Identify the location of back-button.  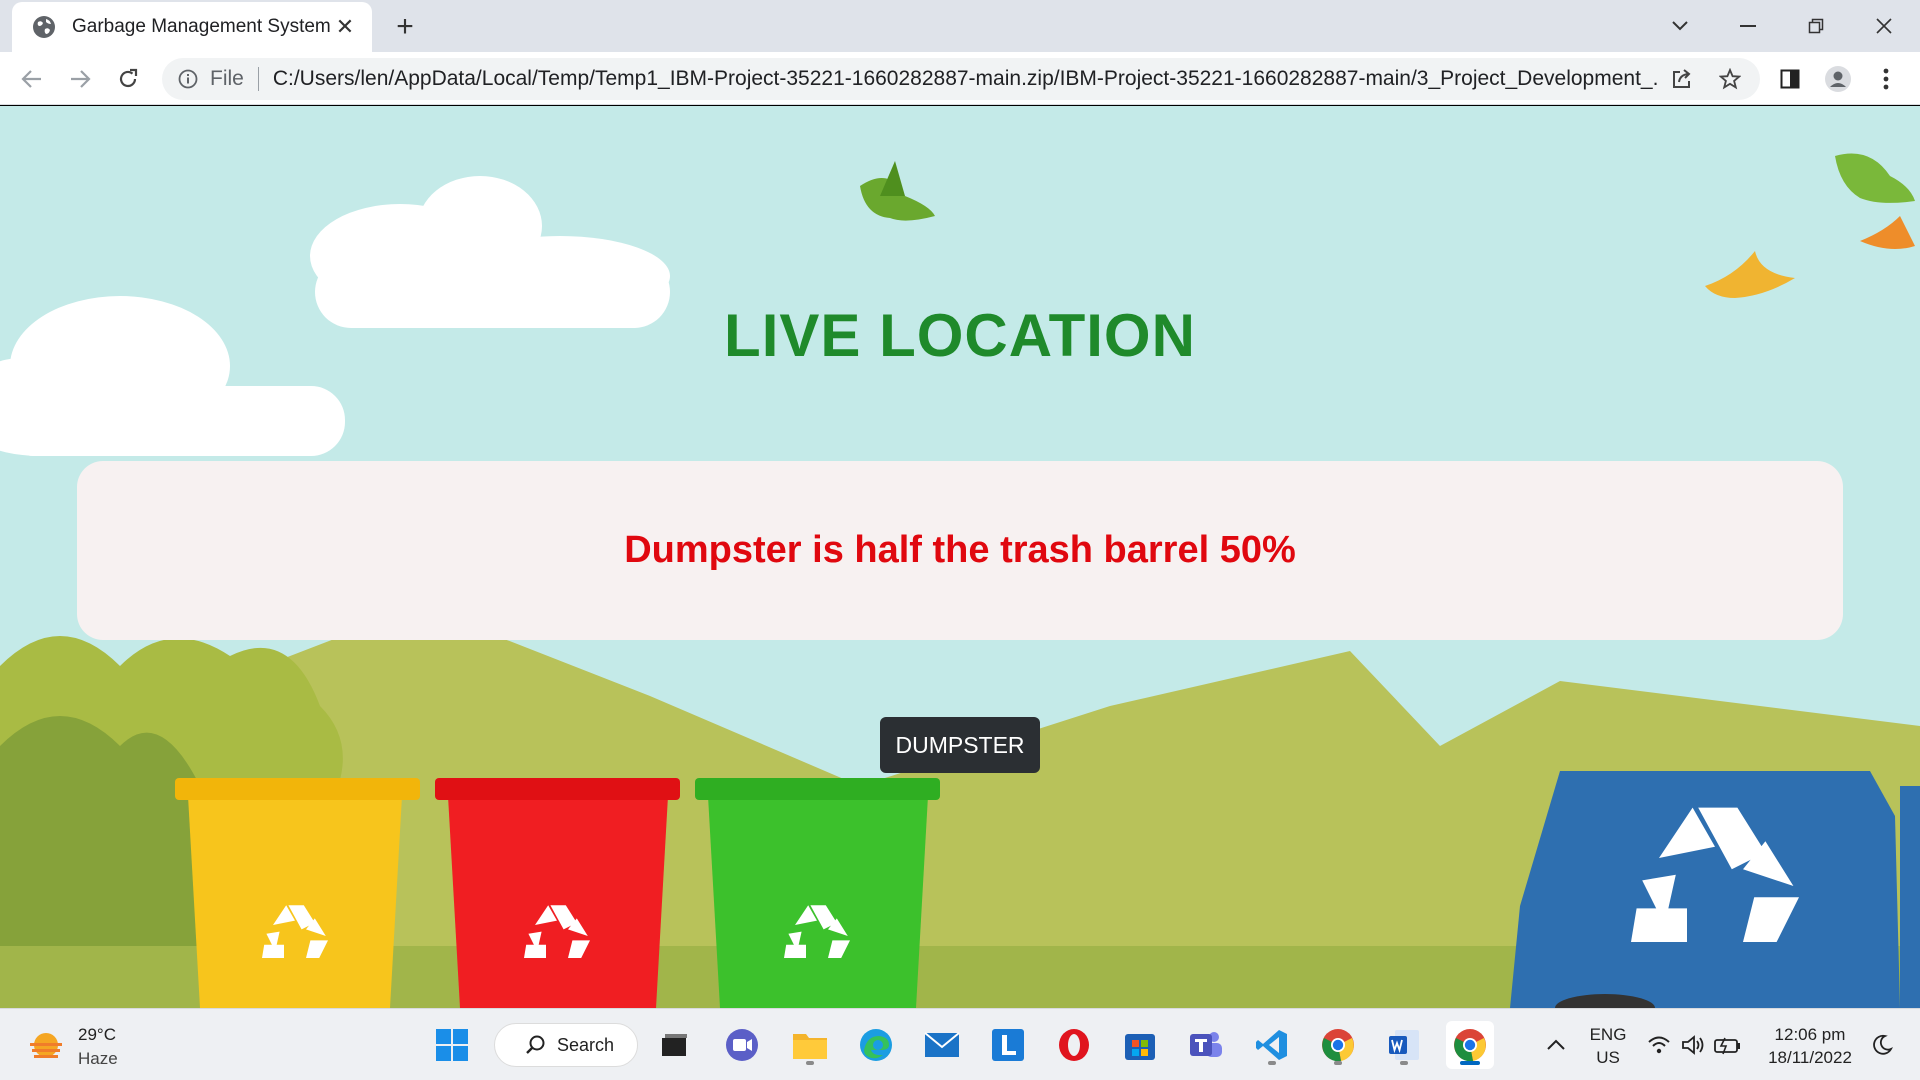
(32, 79).